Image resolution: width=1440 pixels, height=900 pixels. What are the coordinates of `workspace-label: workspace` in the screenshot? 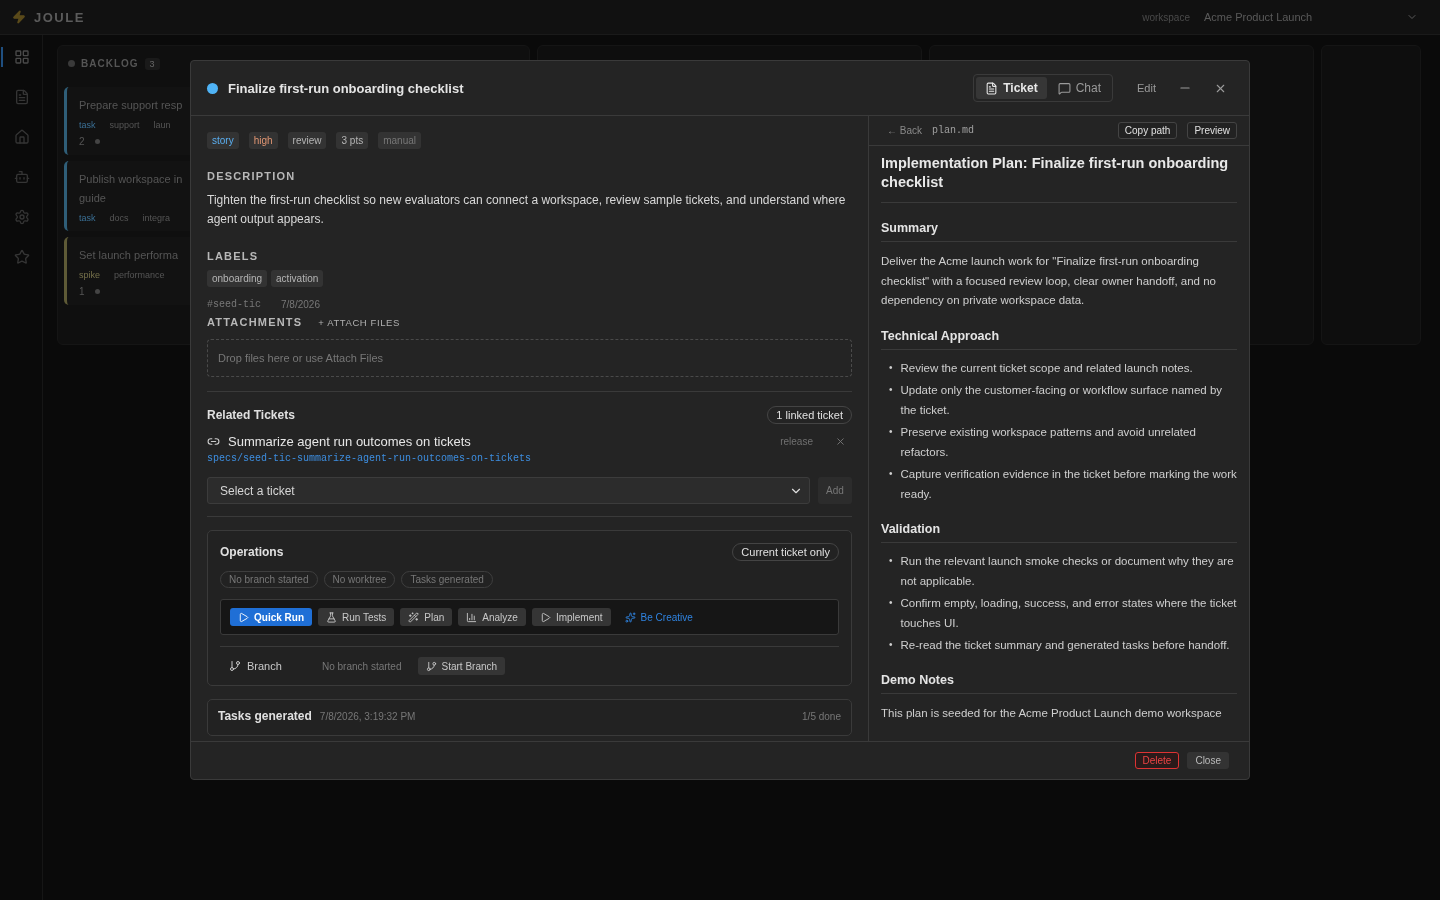 It's located at (1166, 17).